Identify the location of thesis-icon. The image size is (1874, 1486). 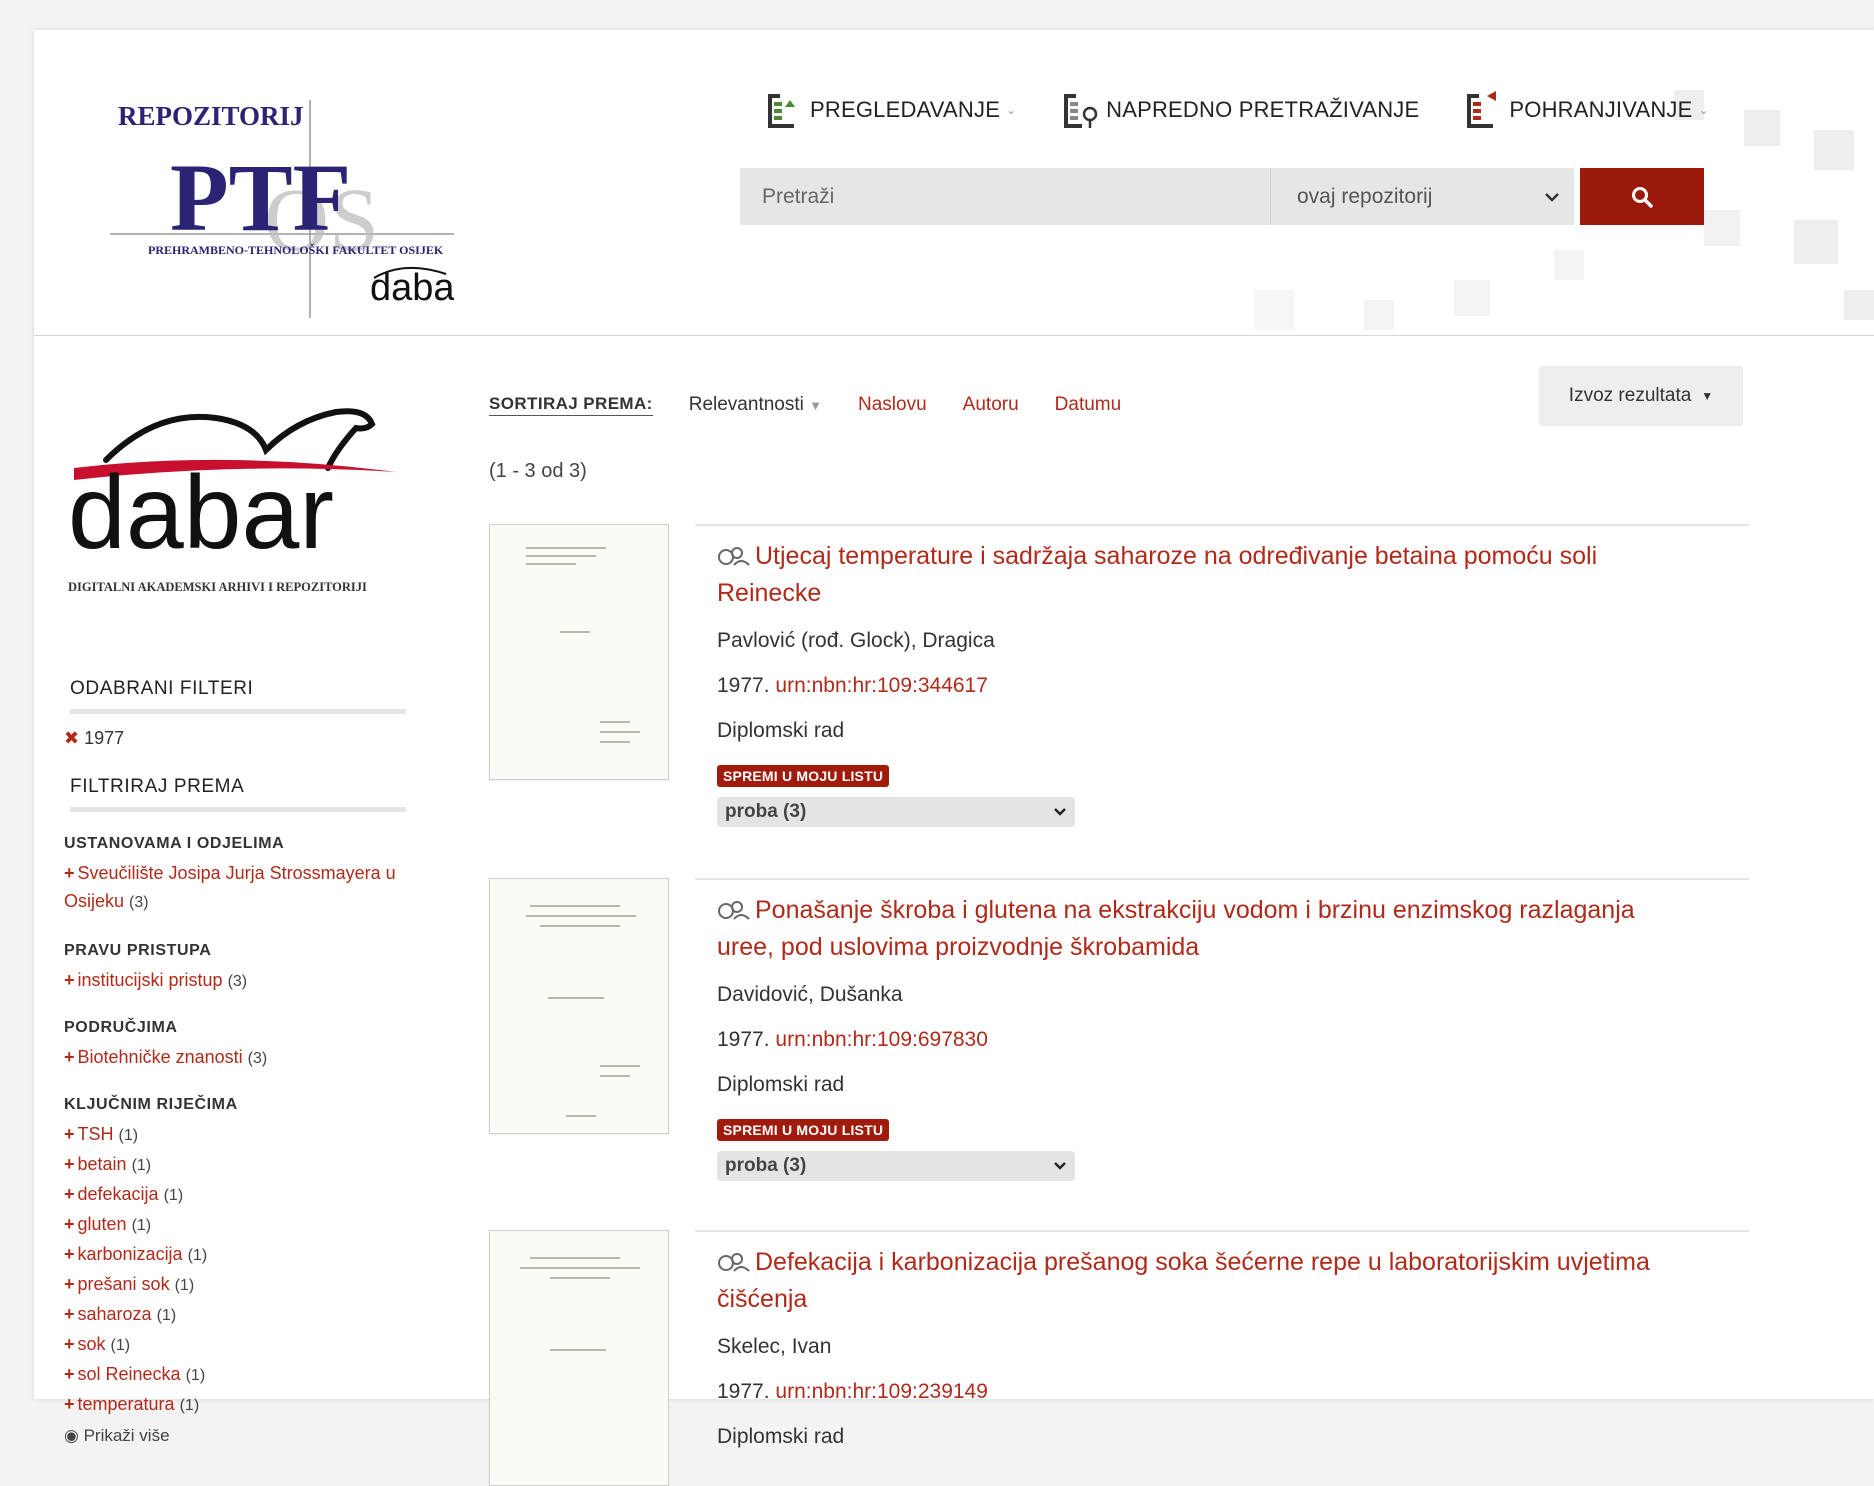
(734, 910).